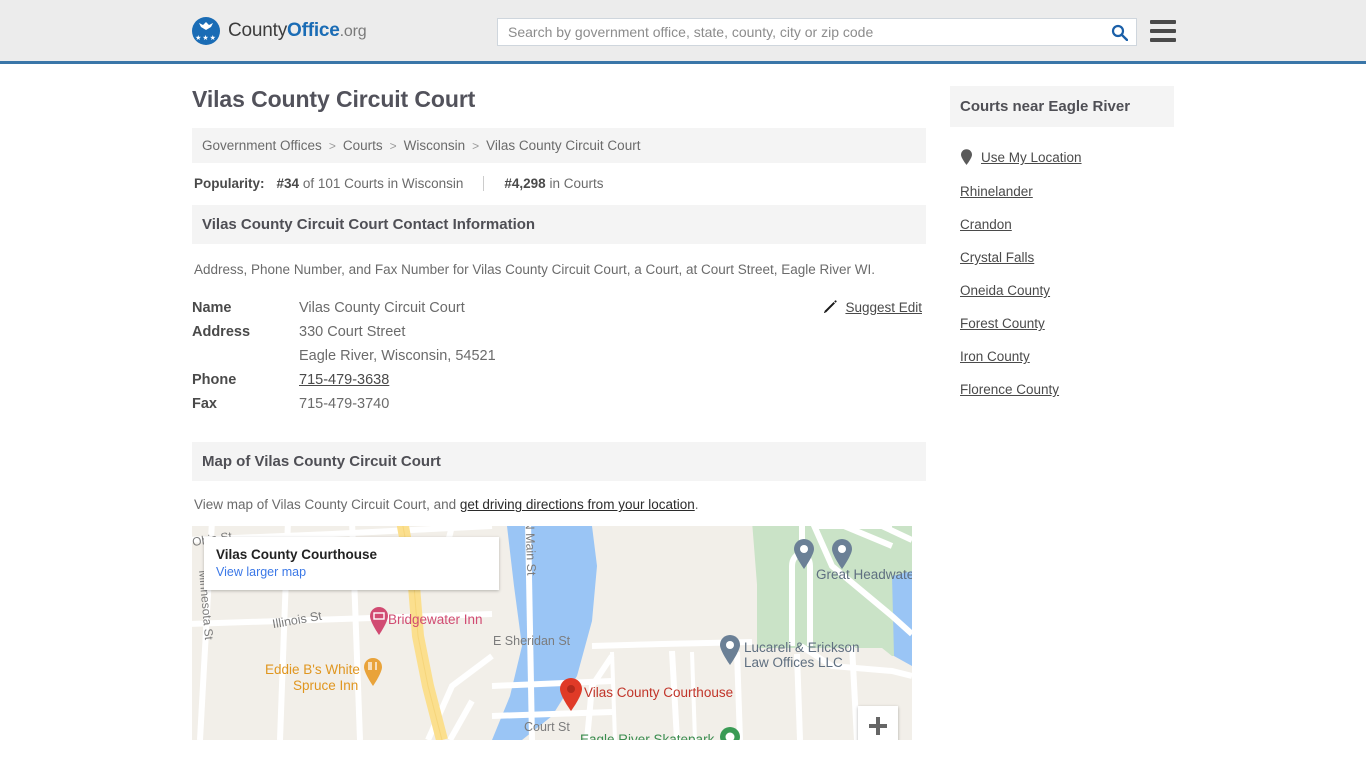  Describe the element at coordinates (214, 380) in the screenshot. I see `contact-key: Phone` at that location.